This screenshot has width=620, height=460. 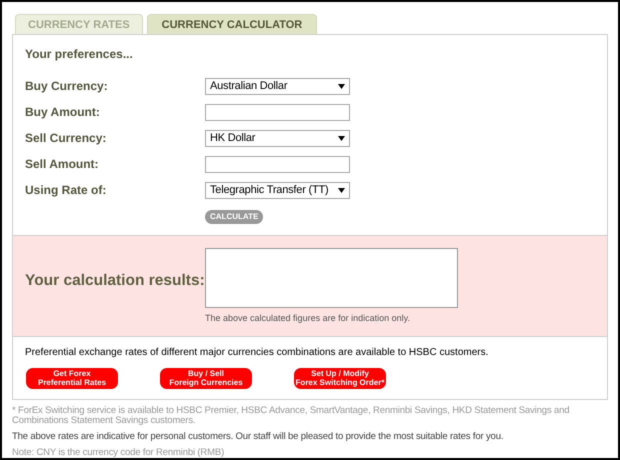 I want to click on results-note: The above calculated figures are for indication only., so click(x=308, y=318).